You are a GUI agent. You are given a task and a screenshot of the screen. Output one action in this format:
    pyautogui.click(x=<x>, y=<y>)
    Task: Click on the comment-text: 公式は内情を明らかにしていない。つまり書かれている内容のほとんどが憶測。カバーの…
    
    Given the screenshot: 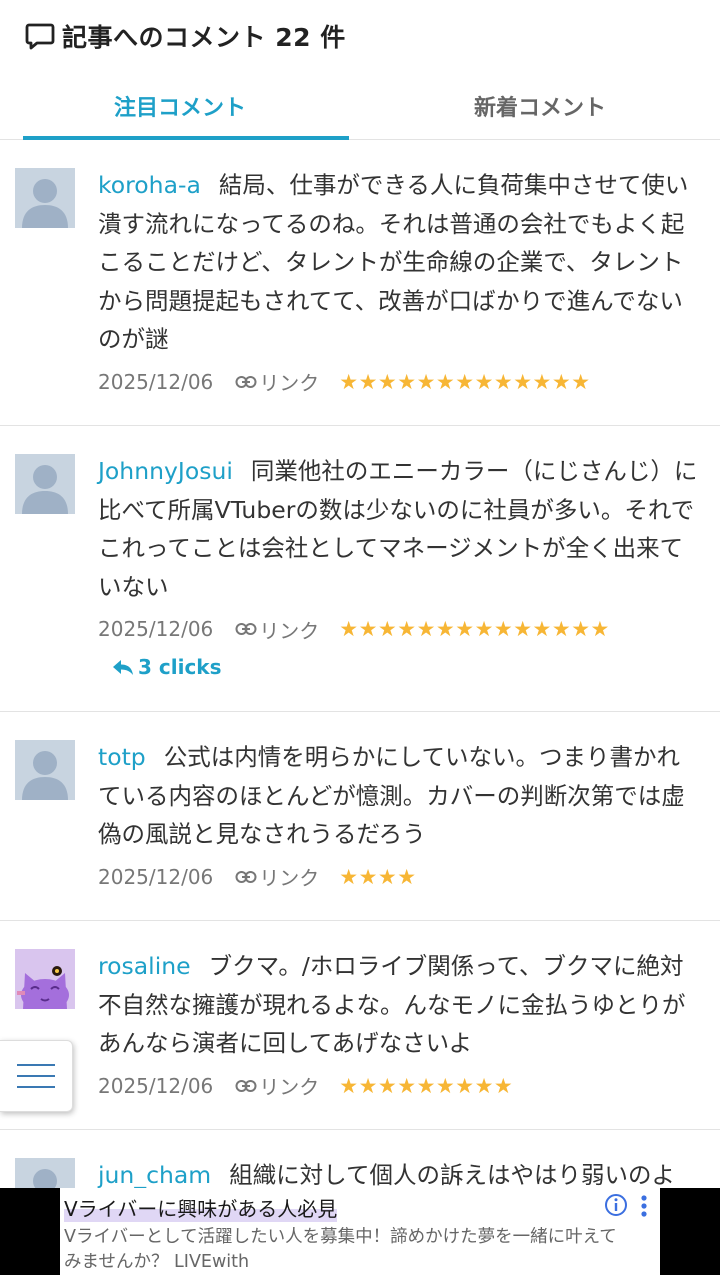 What is the action you would take?
    pyautogui.click(x=391, y=795)
    